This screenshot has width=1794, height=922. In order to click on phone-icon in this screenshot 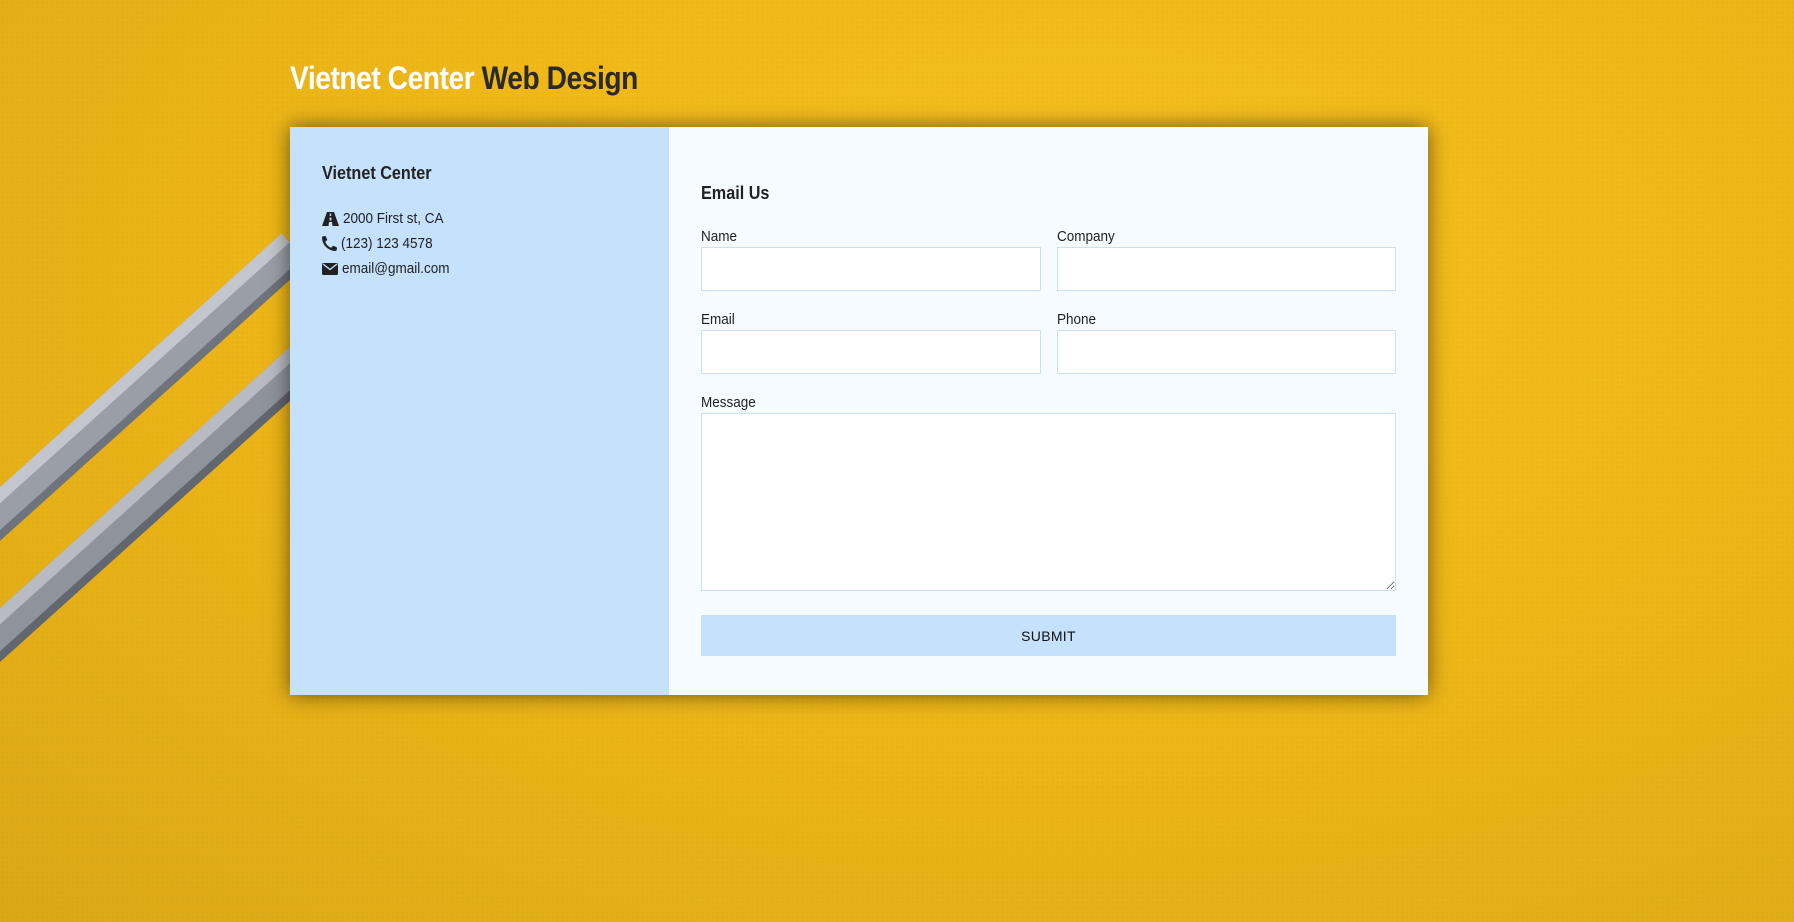, I will do `click(329, 243)`.